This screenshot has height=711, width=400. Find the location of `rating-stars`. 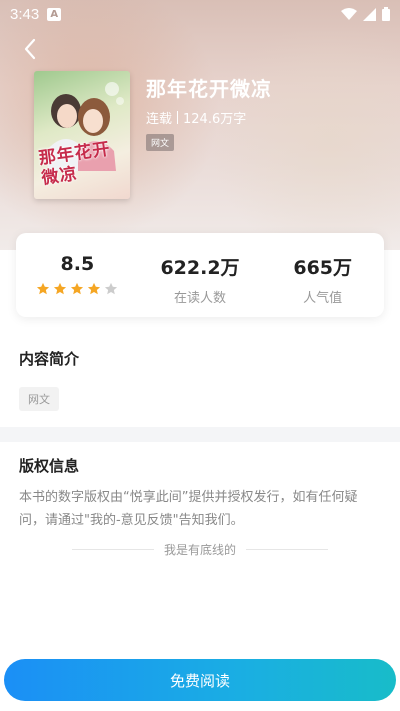

rating-stars is located at coordinates (77, 289).